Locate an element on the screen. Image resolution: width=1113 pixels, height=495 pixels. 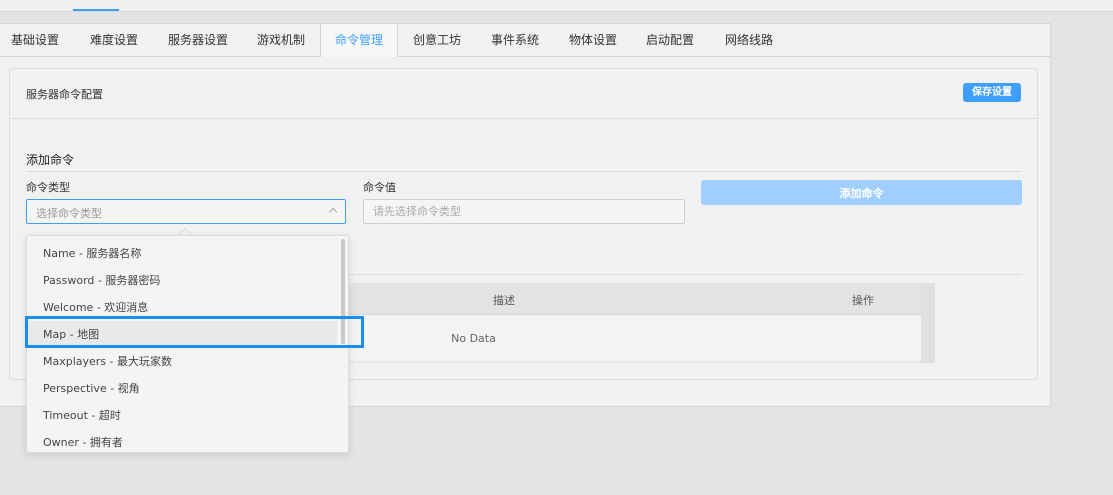
card-header: 服务器命令配置 保存设置 is located at coordinates (523, 94).